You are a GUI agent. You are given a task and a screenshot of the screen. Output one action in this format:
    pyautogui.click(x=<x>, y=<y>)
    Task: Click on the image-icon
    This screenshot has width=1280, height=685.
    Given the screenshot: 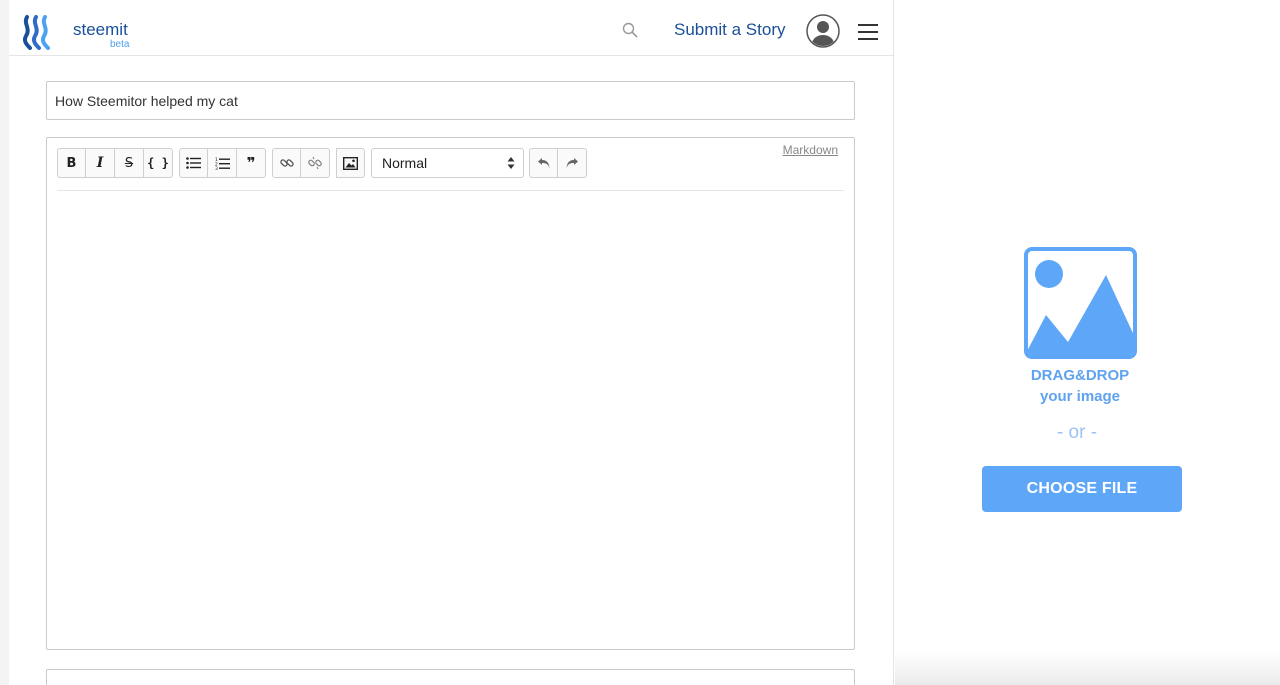 What is the action you would take?
    pyautogui.click(x=350, y=163)
    